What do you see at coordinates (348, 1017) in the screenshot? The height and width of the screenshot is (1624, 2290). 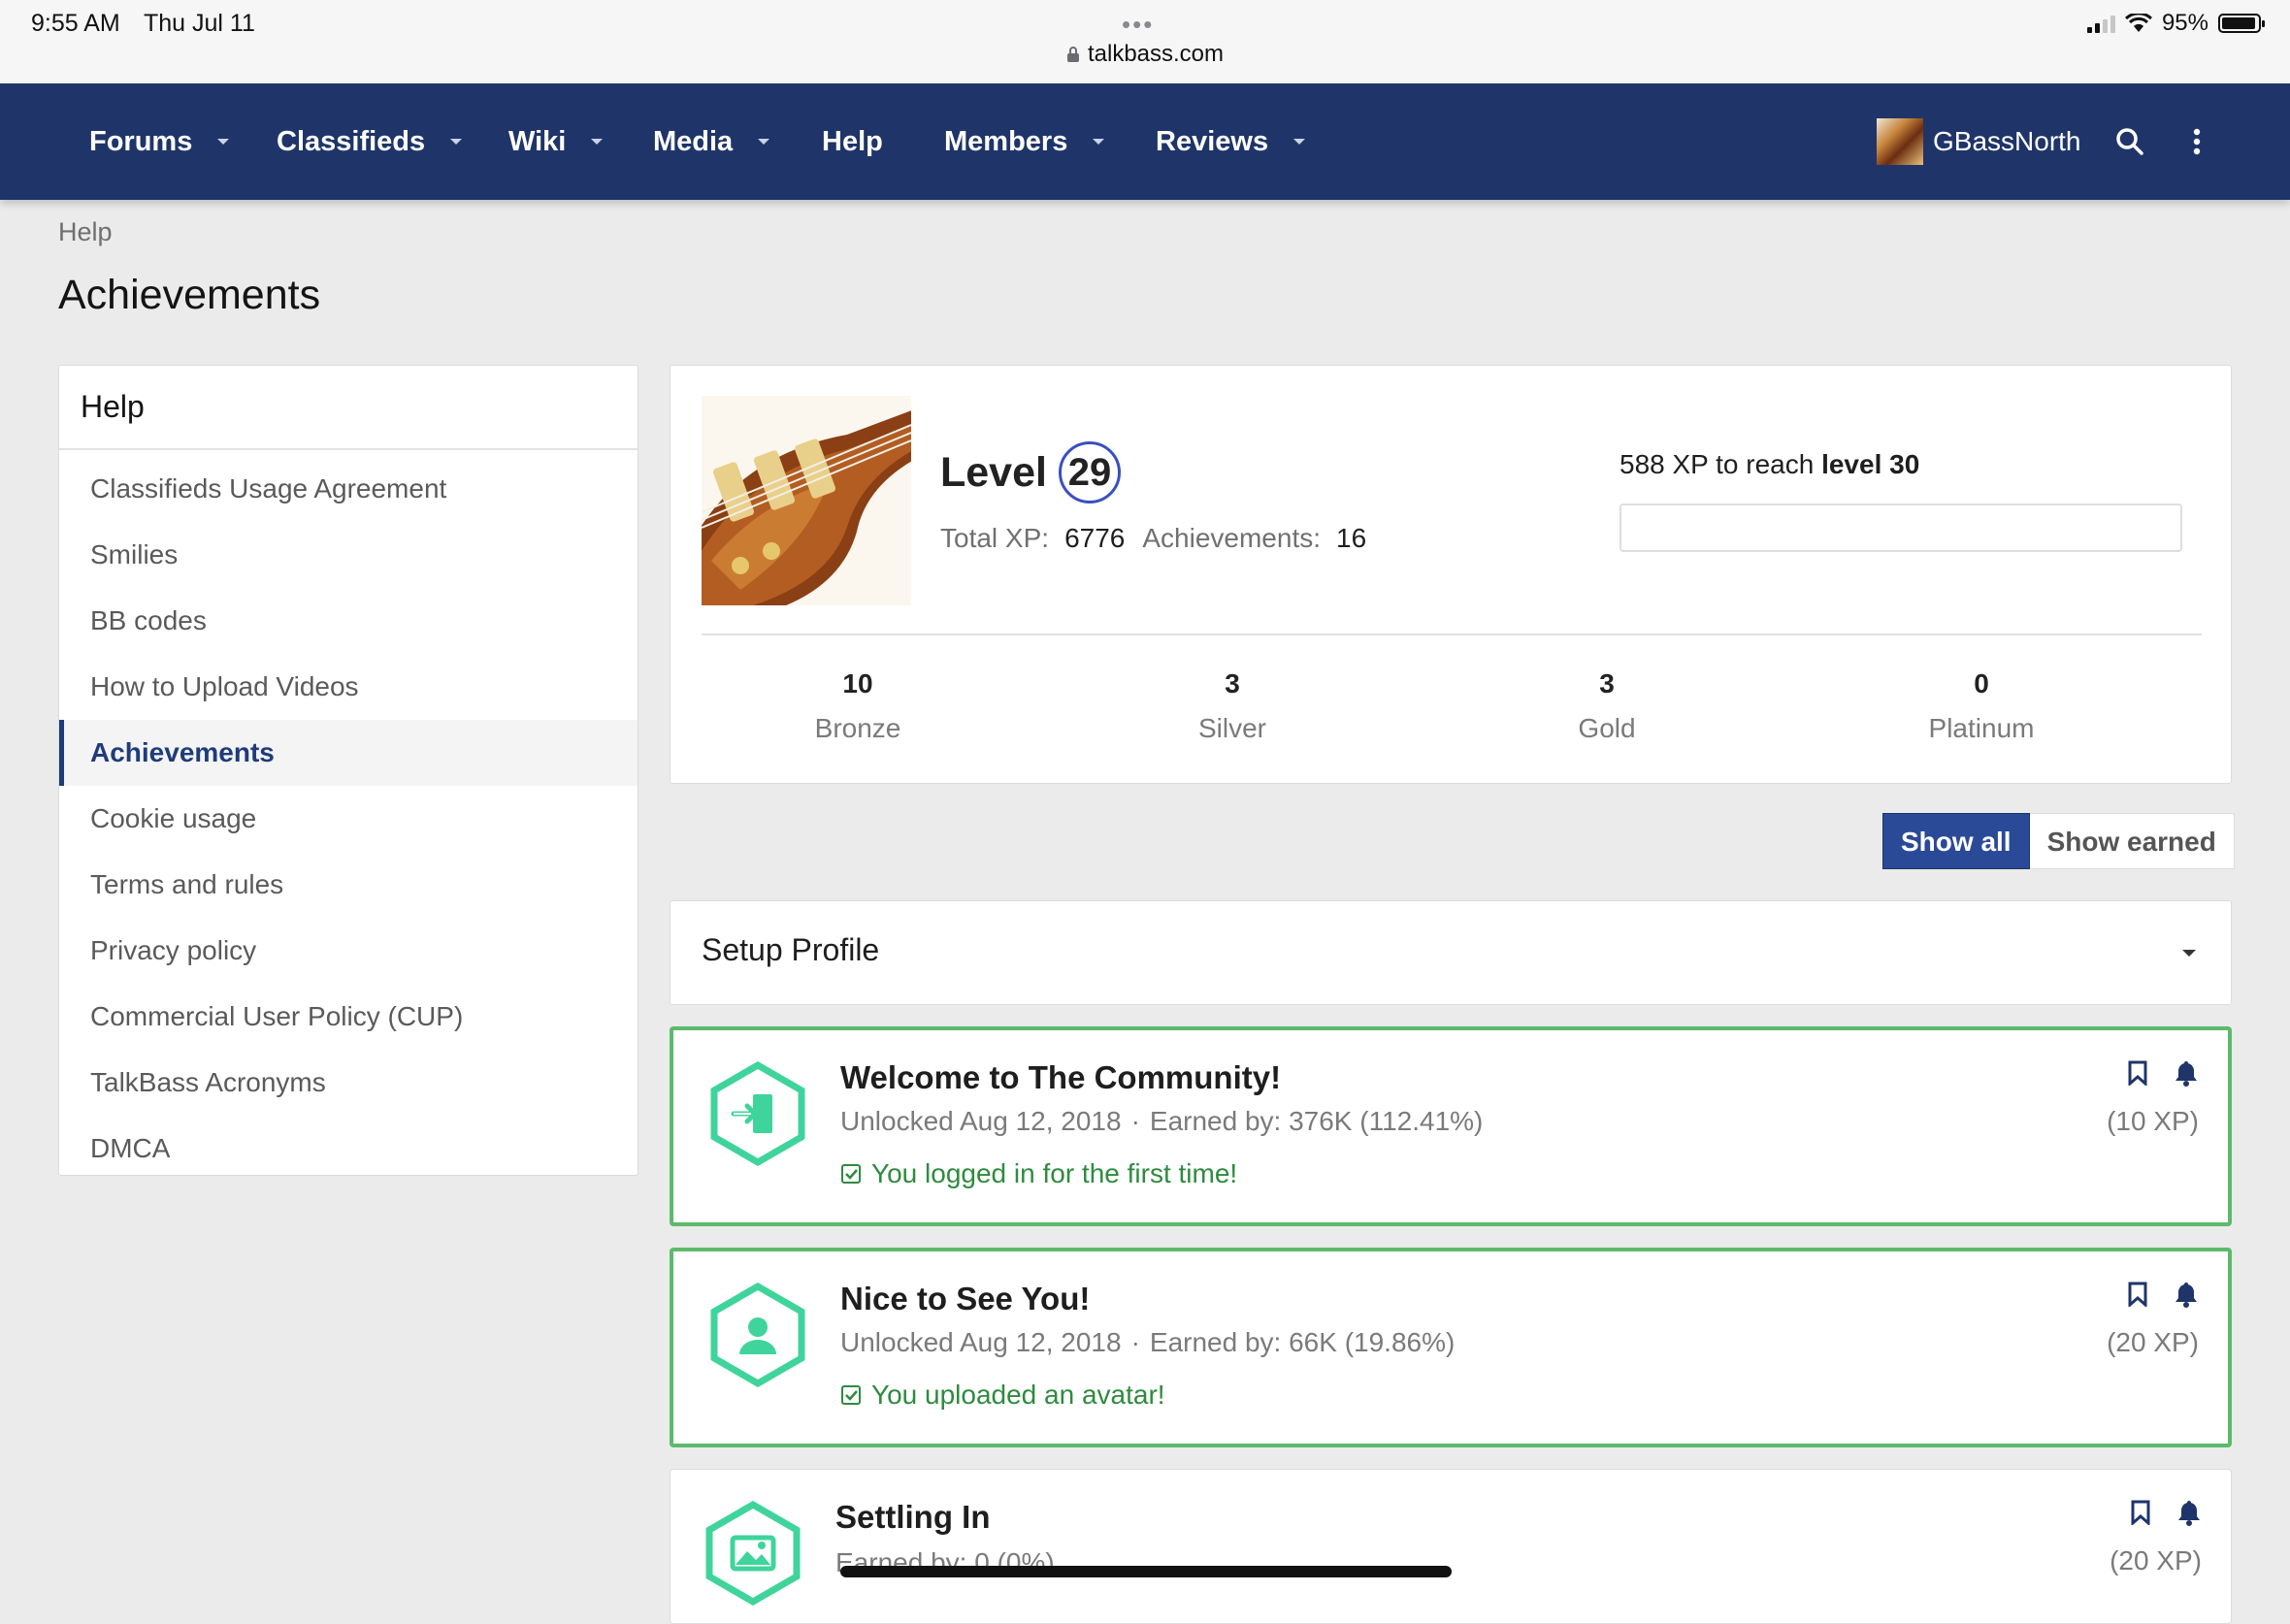 I see `sidebar-item-cup: Commercial User Policy (CUP)` at bounding box center [348, 1017].